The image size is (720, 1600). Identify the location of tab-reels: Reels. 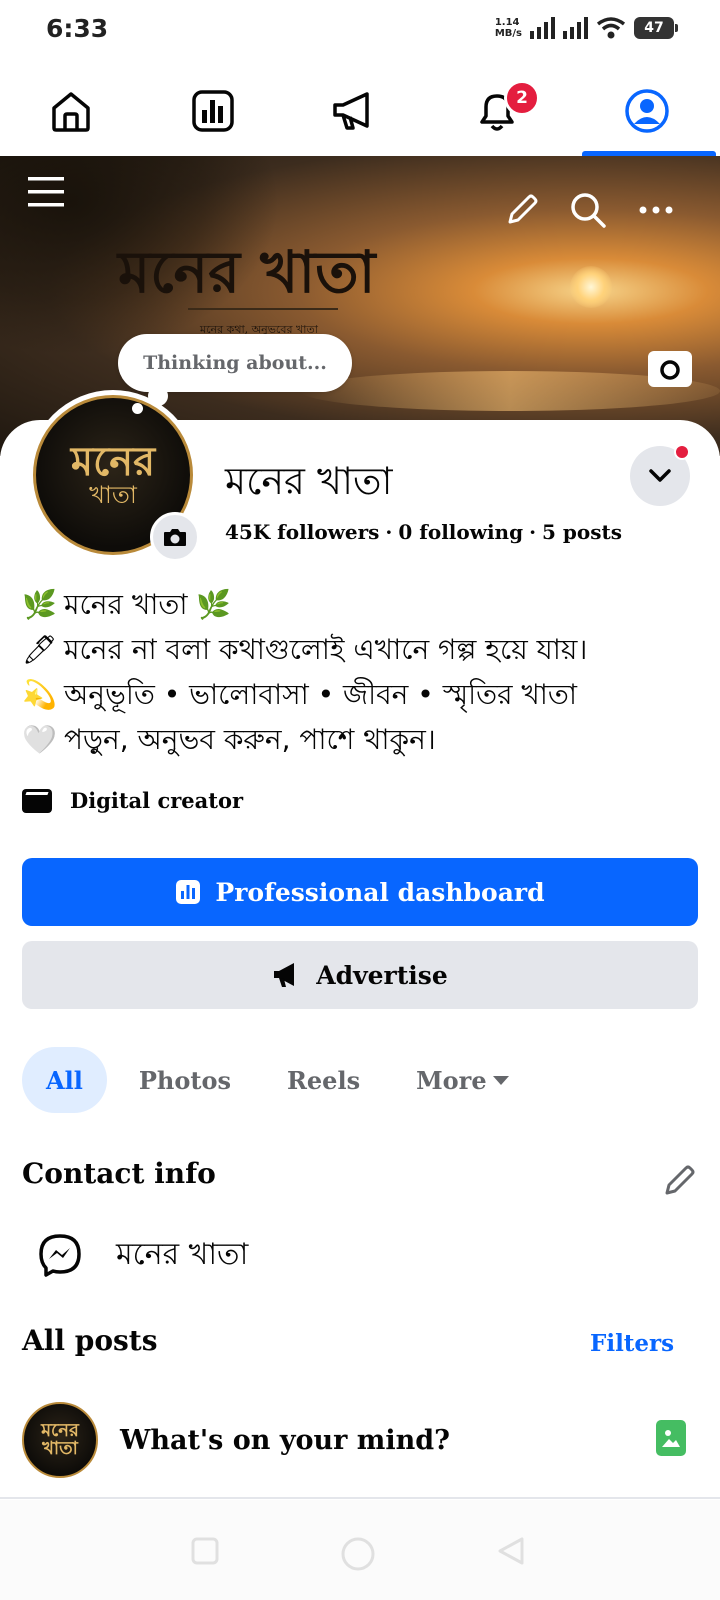
(323, 1080).